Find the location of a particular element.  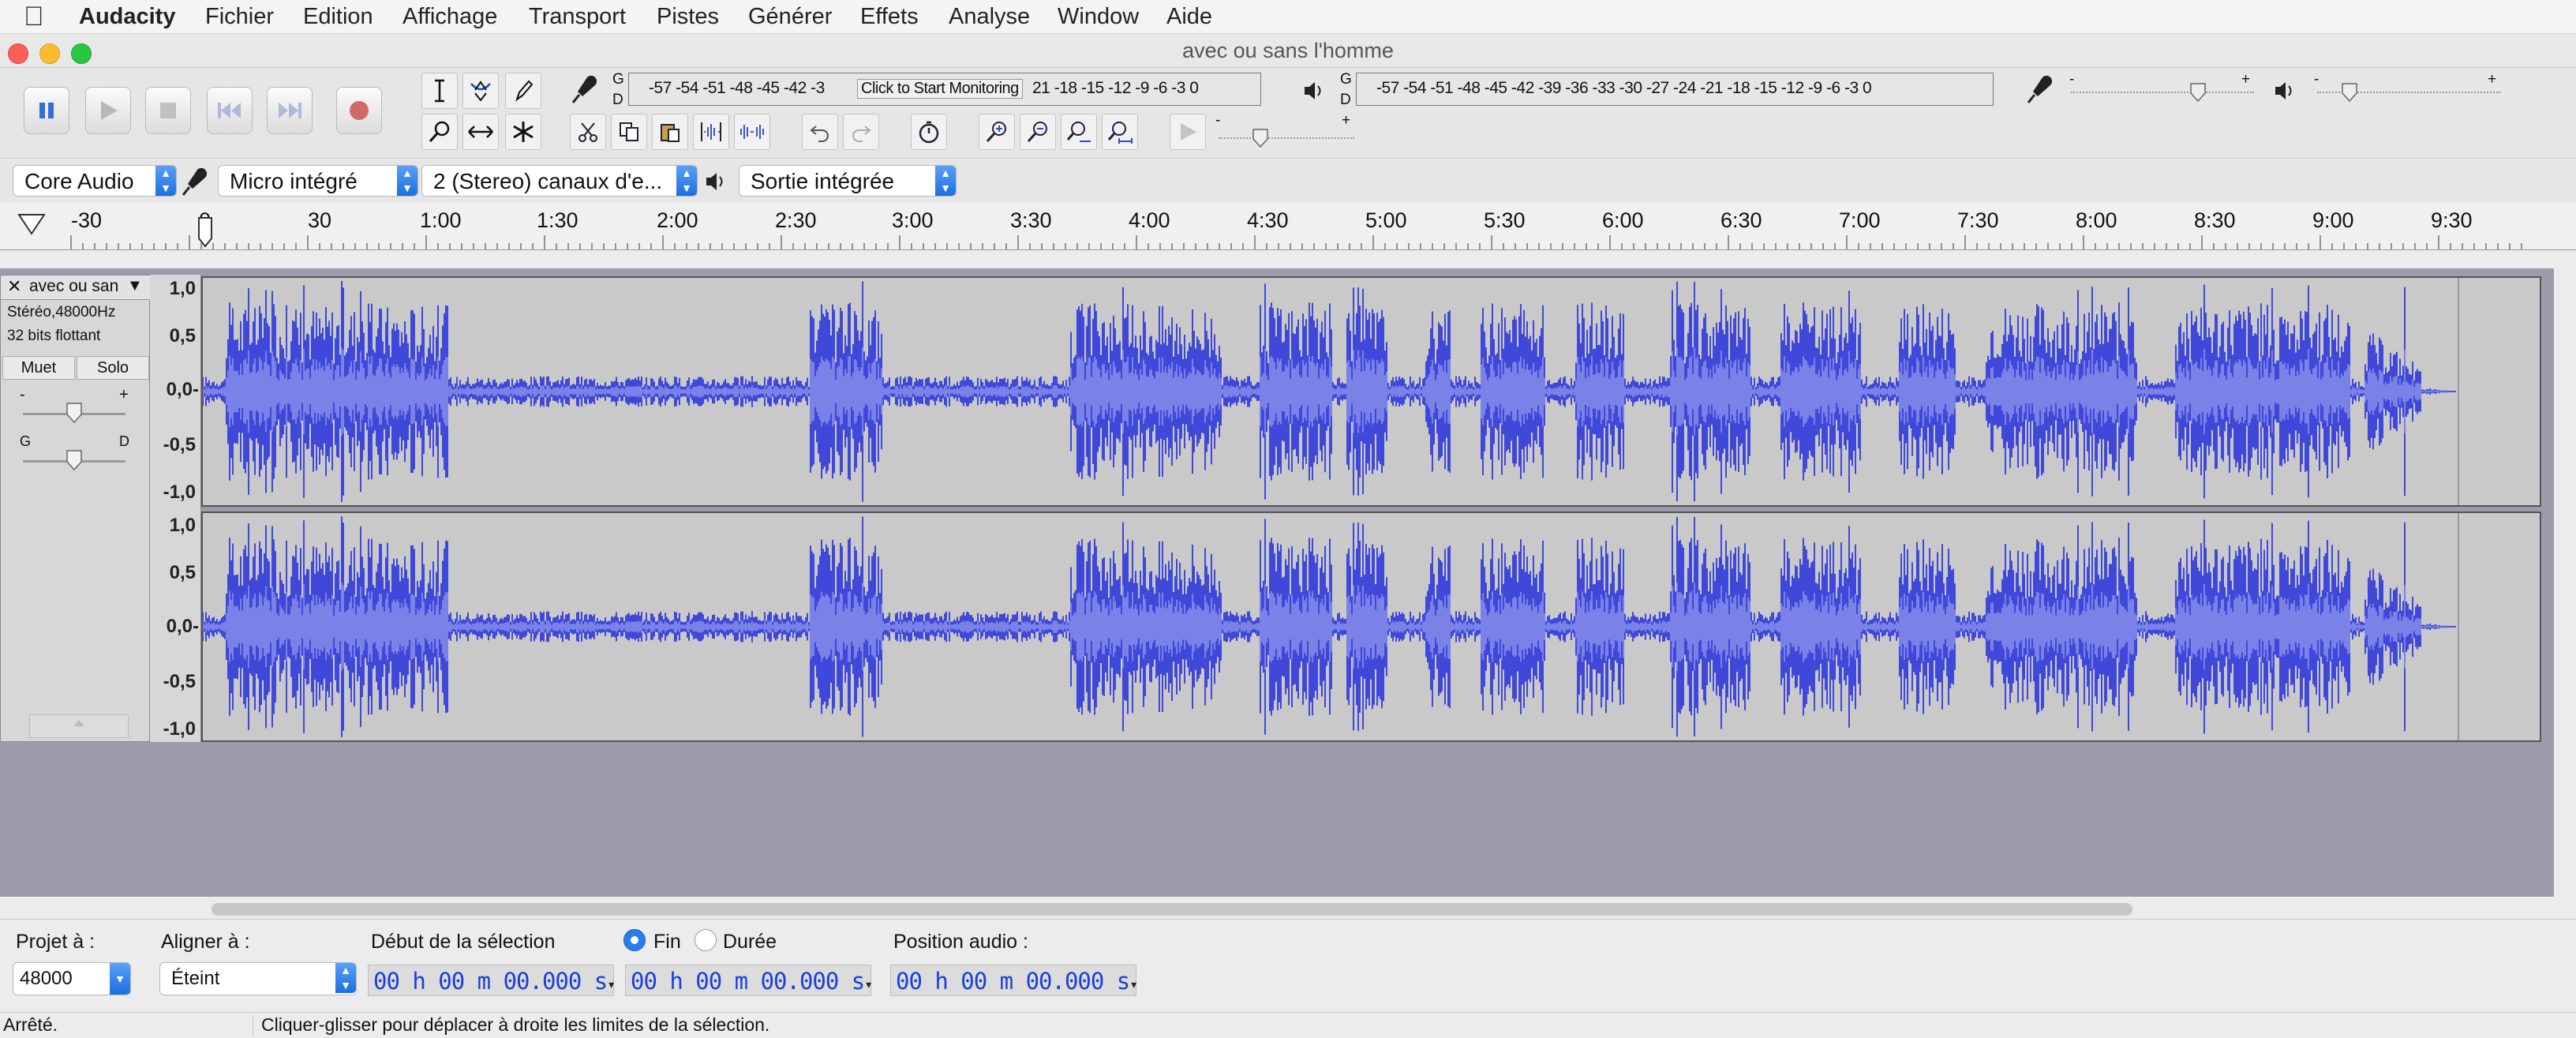

ruler-label: 4:30 is located at coordinates (1268, 220).